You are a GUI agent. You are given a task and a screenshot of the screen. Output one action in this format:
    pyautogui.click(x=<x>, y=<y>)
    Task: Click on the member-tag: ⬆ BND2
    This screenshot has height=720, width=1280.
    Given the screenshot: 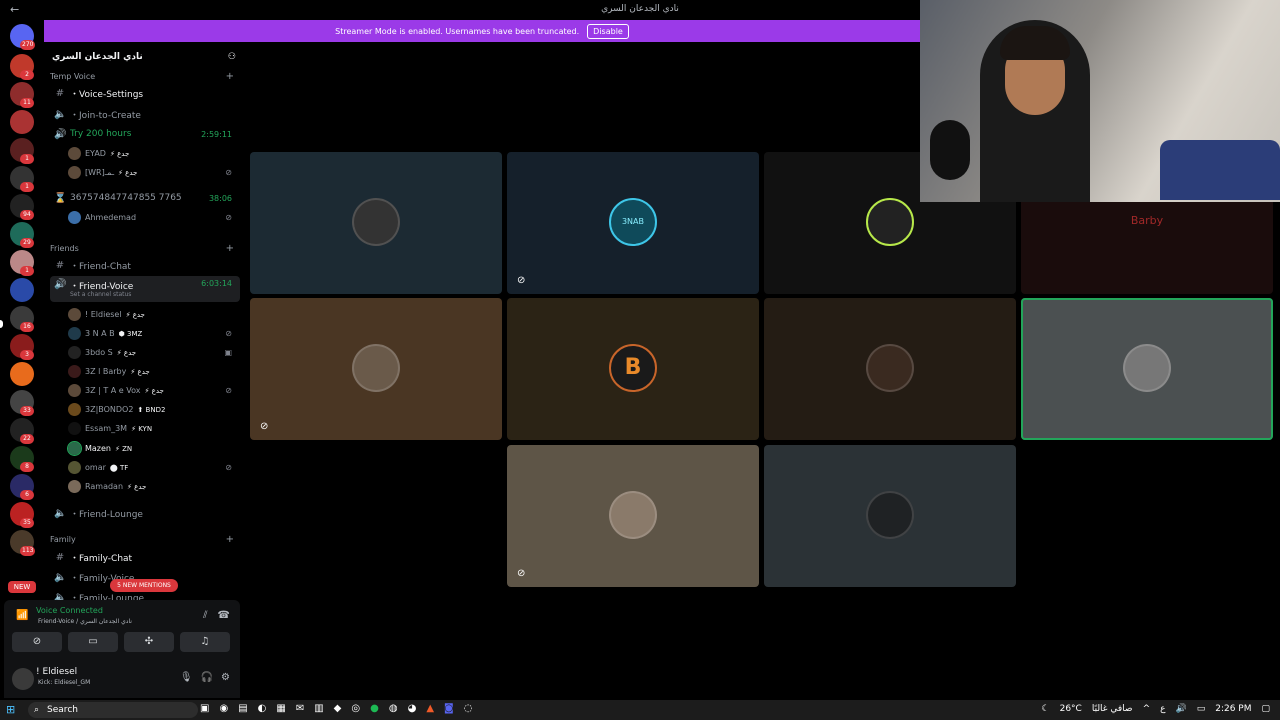 What is the action you would take?
    pyautogui.click(x=151, y=409)
    